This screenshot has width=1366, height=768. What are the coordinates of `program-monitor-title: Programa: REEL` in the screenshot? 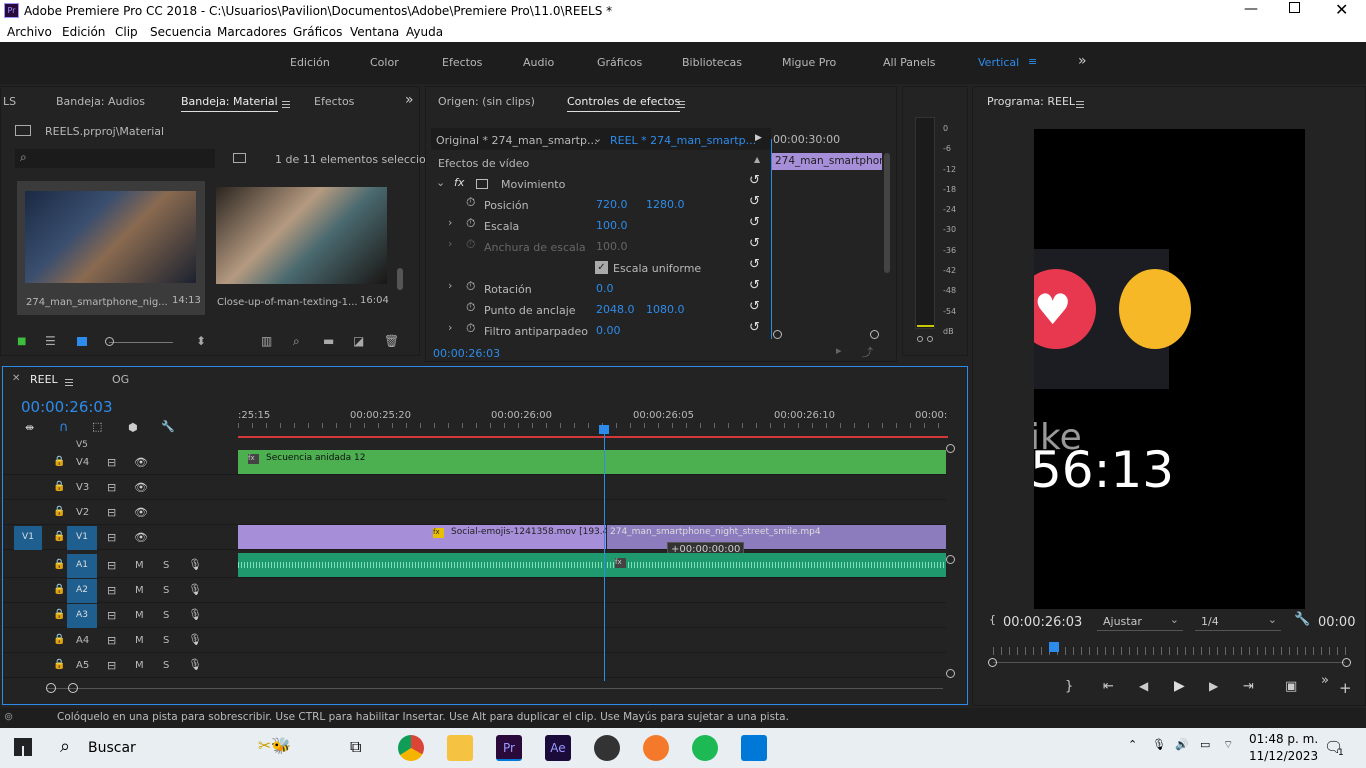 It's located at (1031, 101).